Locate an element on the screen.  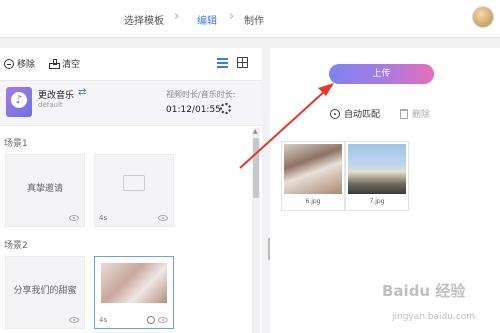
watermark-url: jingyan.baidu.com is located at coordinates (434, 317).